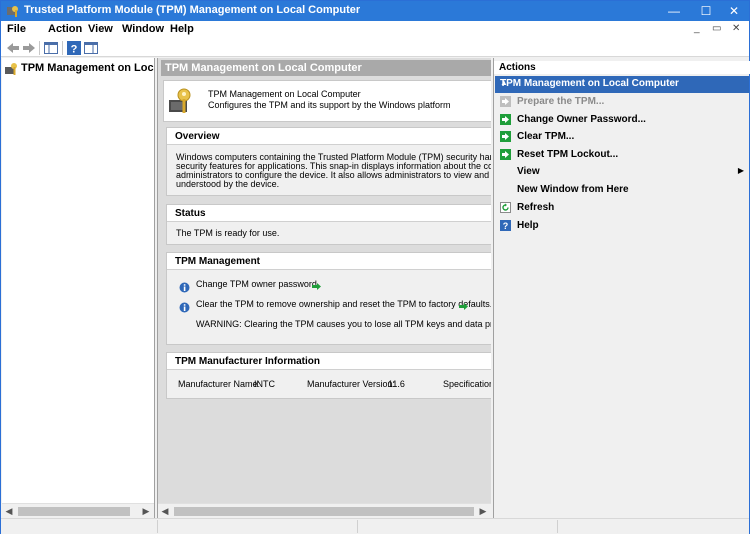  Describe the element at coordinates (329, 261) in the screenshot. I see `tpm-management-title-bar: TPM Management` at that location.